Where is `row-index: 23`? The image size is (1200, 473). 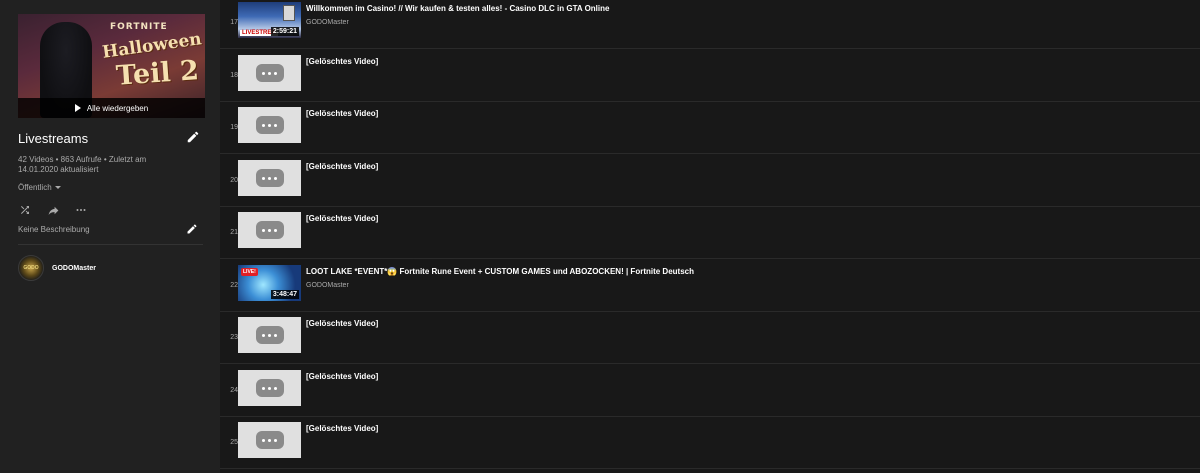
row-index: 23 is located at coordinates (234, 337).